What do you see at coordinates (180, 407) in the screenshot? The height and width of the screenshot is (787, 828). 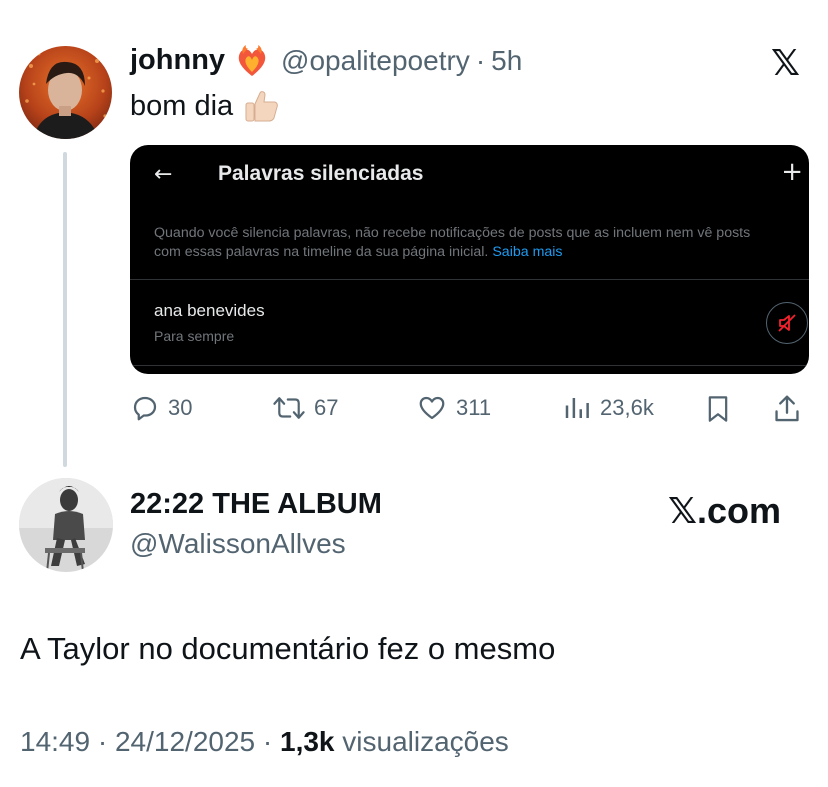 I see `reply-count: 30` at bounding box center [180, 407].